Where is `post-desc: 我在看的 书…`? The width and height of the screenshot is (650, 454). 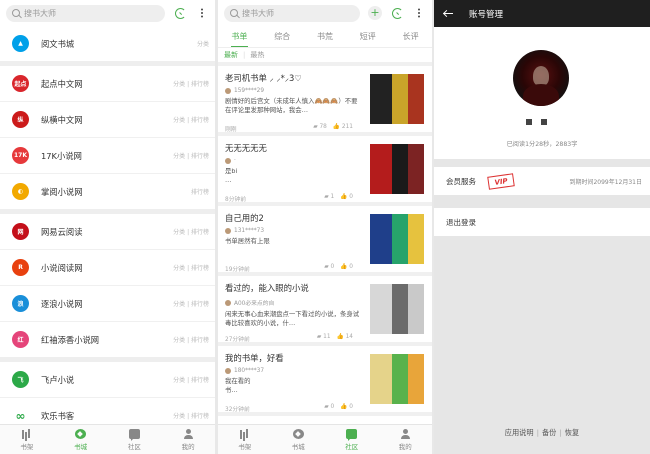
post-desc: 我在看的 书… is located at coordinates (238, 385).